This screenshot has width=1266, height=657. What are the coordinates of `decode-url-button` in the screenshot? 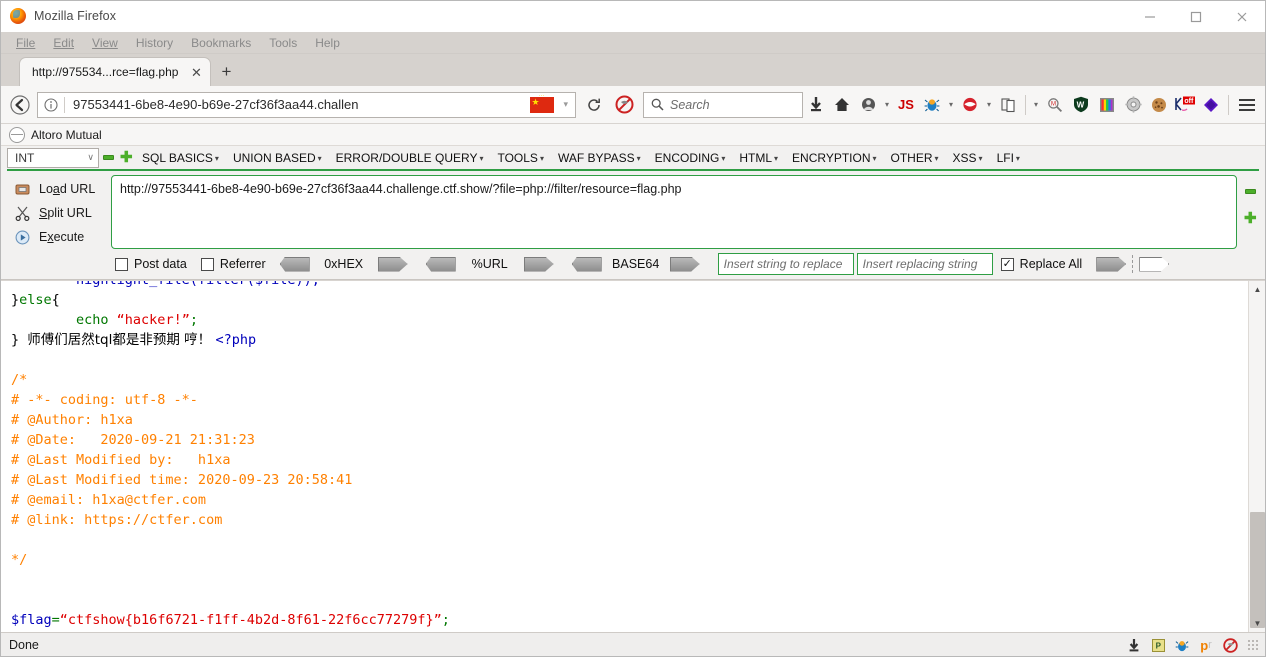 It's located at (440, 264).